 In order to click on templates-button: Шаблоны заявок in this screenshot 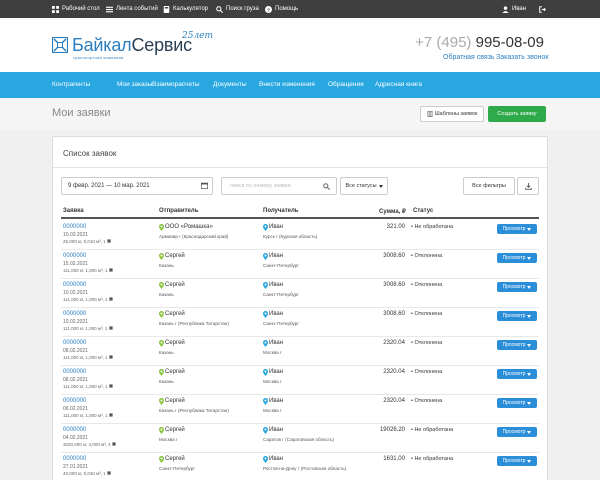, I will do `click(452, 114)`.